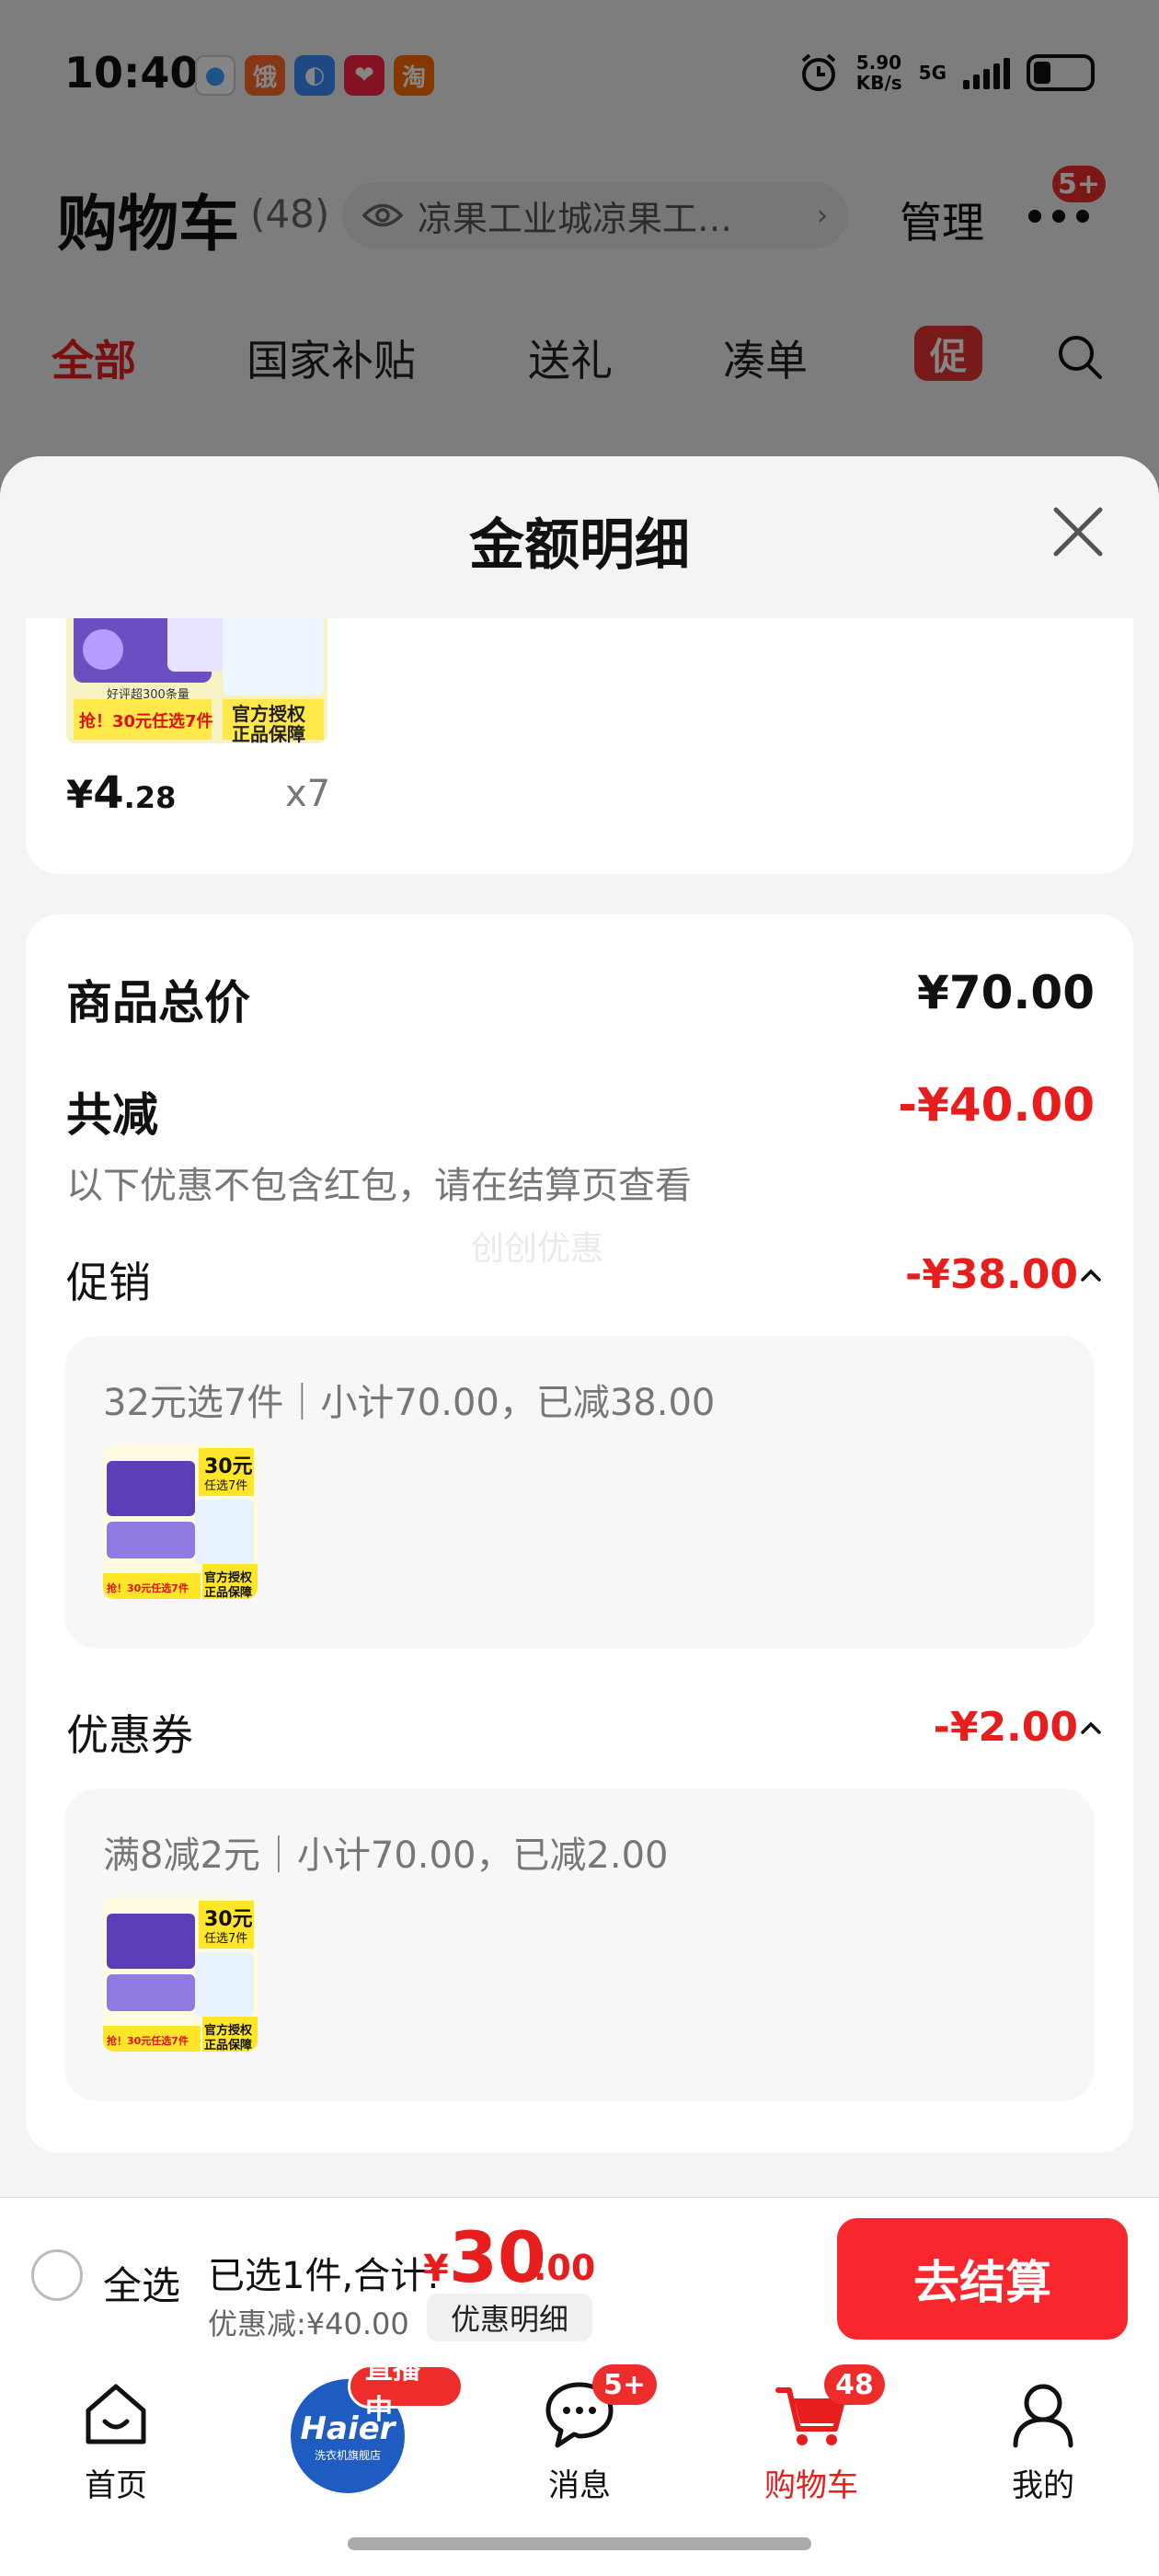  What do you see at coordinates (996, 1105) in the screenshot?
I see `reduced-value: -¥40.00` at bounding box center [996, 1105].